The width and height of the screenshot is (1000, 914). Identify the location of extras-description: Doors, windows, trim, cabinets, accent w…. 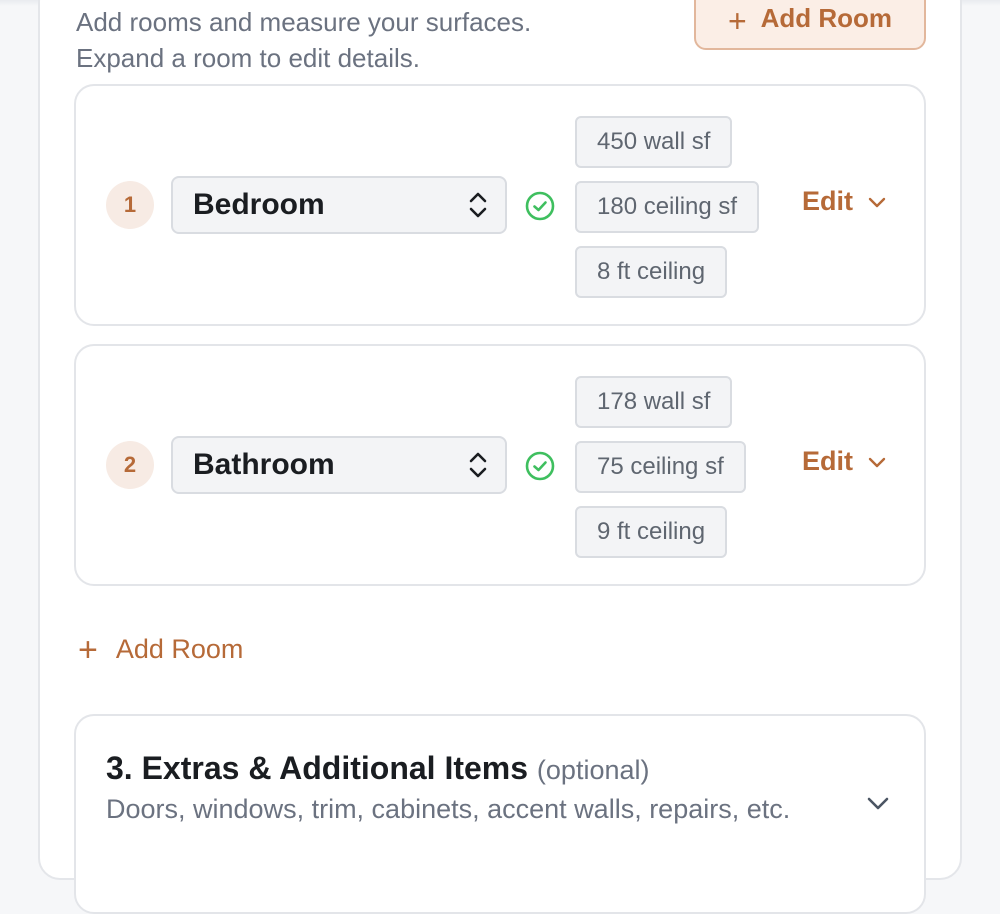
(448, 809).